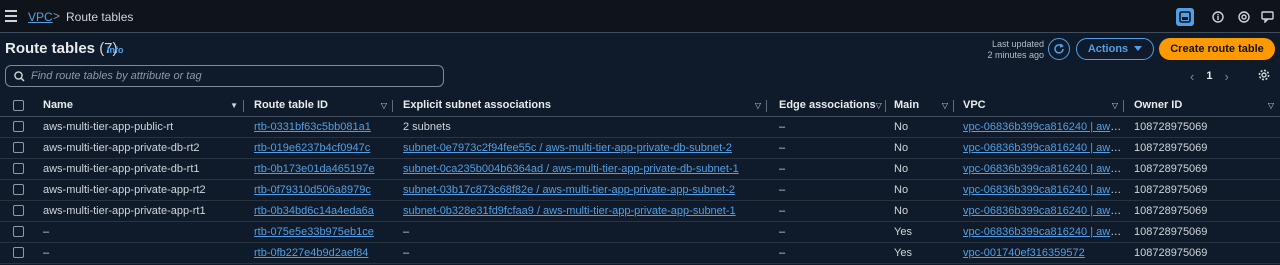 The height and width of the screenshot is (265, 1280). What do you see at coordinates (124, 210) in the screenshot?
I see `cell-name-text: aws-multi-tier-app-private-app-rt1` at bounding box center [124, 210].